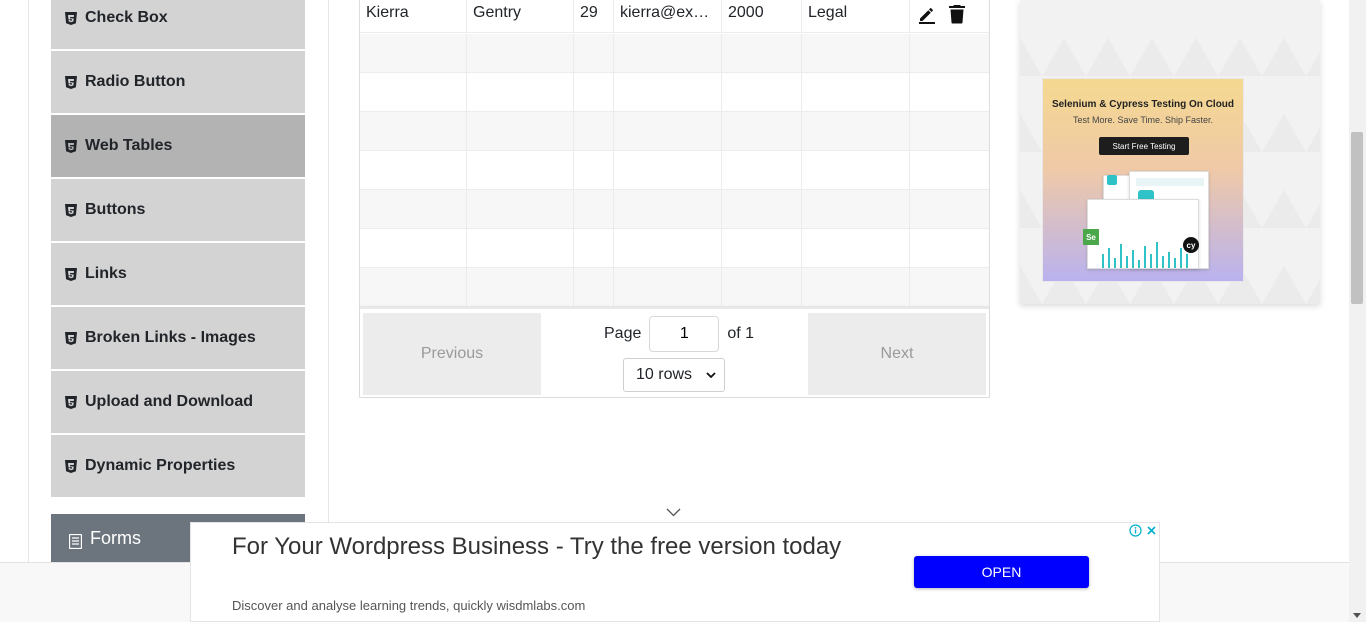  What do you see at coordinates (170, 337) in the screenshot?
I see `sidebar-item-label: Broken Links - Images` at bounding box center [170, 337].